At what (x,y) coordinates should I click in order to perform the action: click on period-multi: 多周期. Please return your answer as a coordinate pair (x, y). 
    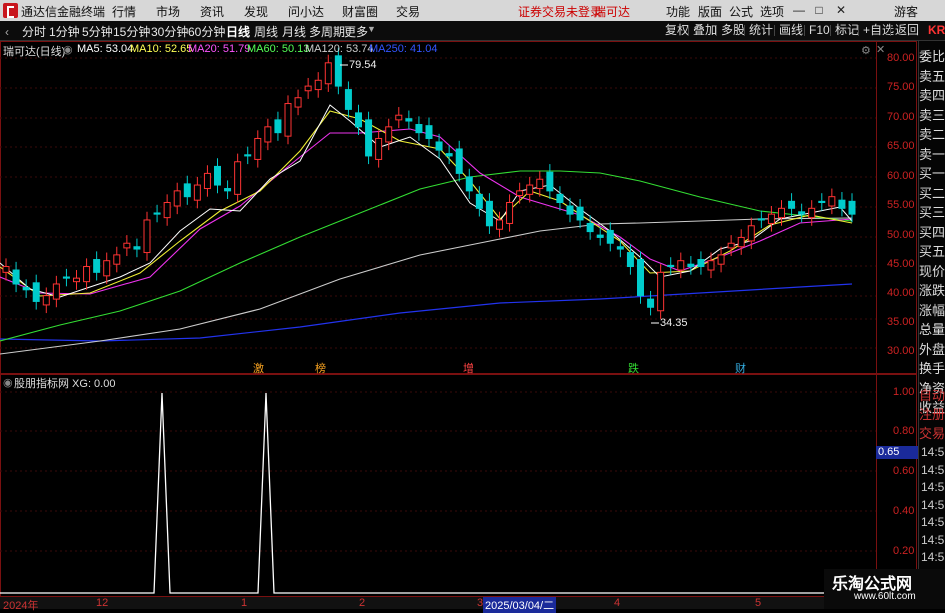
    Looking at the image, I should click on (327, 31).